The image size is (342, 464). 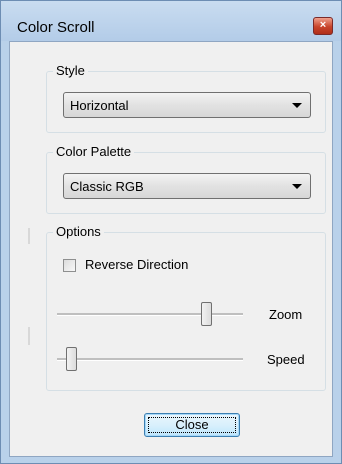 What do you see at coordinates (71, 359) in the screenshot?
I see `speed-slider-thumb` at bounding box center [71, 359].